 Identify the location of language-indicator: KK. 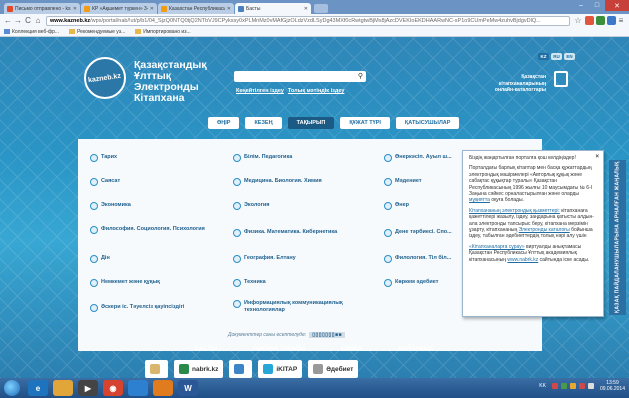
(542, 386).